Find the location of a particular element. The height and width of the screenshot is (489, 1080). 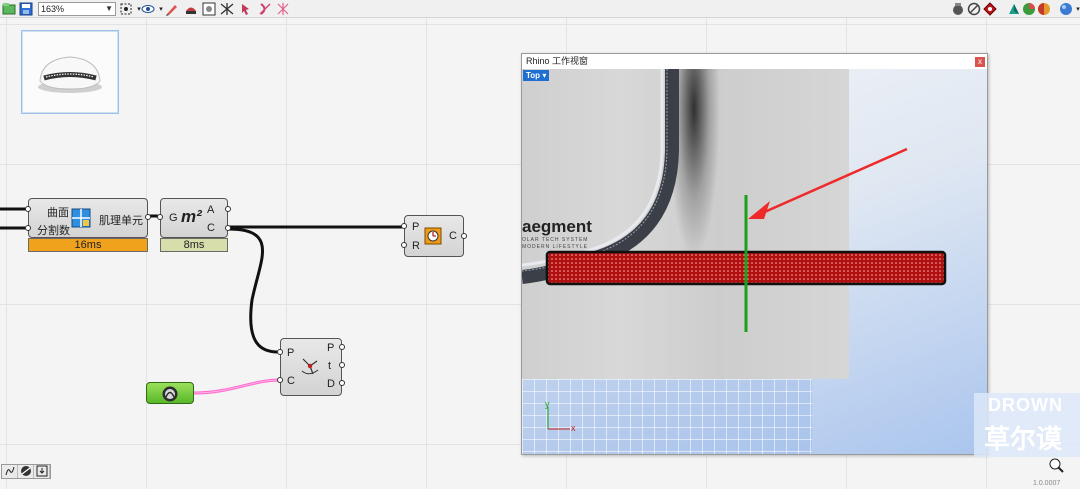

watermark-chinese: 草尔谟 is located at coordinates (1023, 439).